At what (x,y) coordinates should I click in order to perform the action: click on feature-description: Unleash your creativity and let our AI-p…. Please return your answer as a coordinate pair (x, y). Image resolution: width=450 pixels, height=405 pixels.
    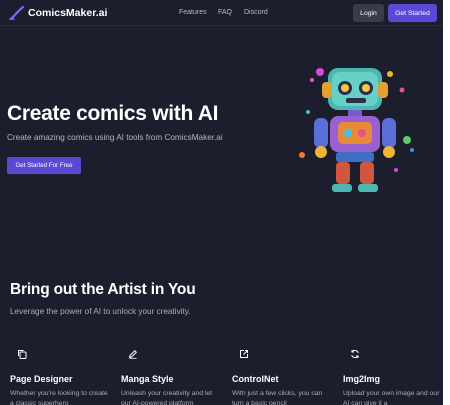
    Looking at the image, I should click on (167, 397).